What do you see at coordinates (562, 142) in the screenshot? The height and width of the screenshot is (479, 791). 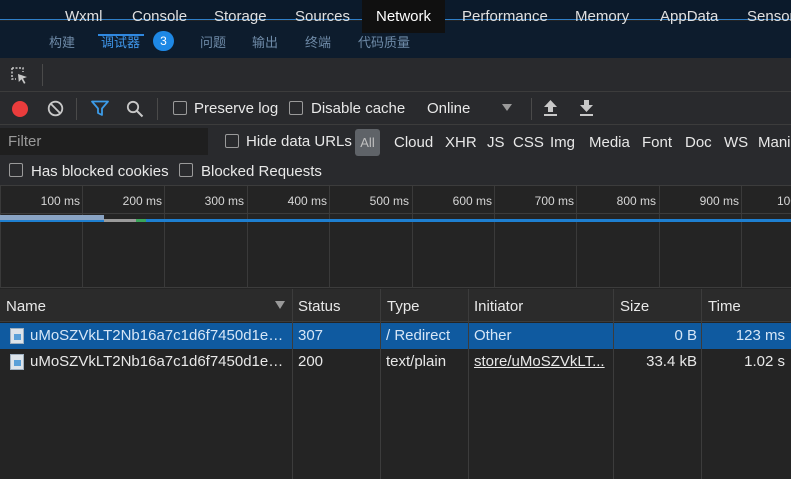 I see `filter-type-img: Img` at bounding box center [562, 142].